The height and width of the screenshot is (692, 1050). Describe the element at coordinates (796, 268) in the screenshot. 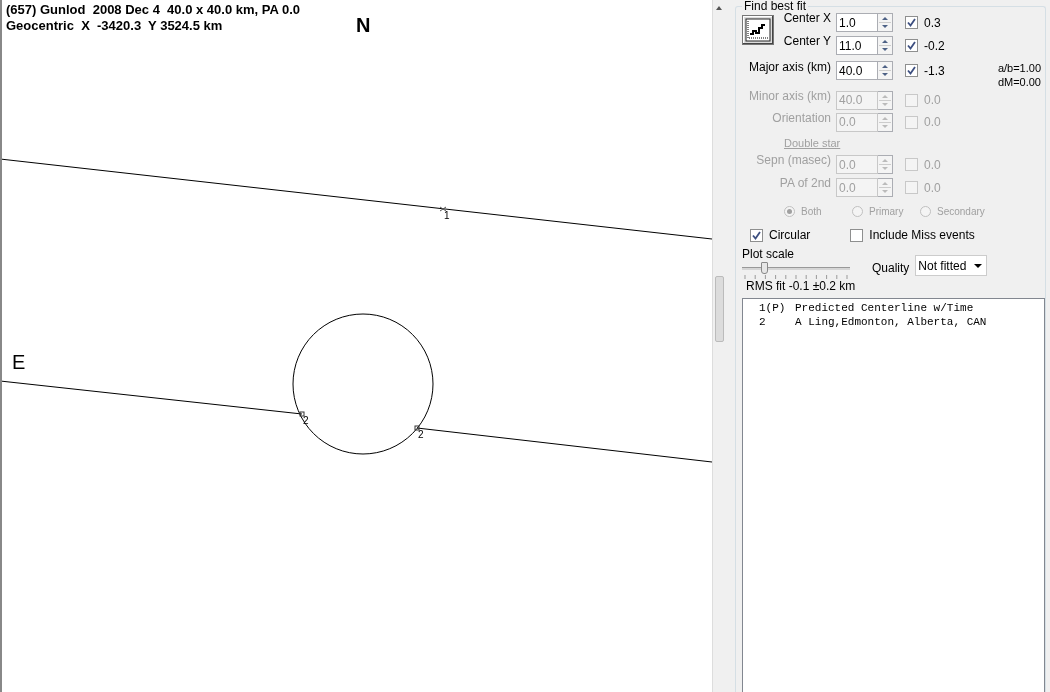

I see `plot-scale-slider` at that location.